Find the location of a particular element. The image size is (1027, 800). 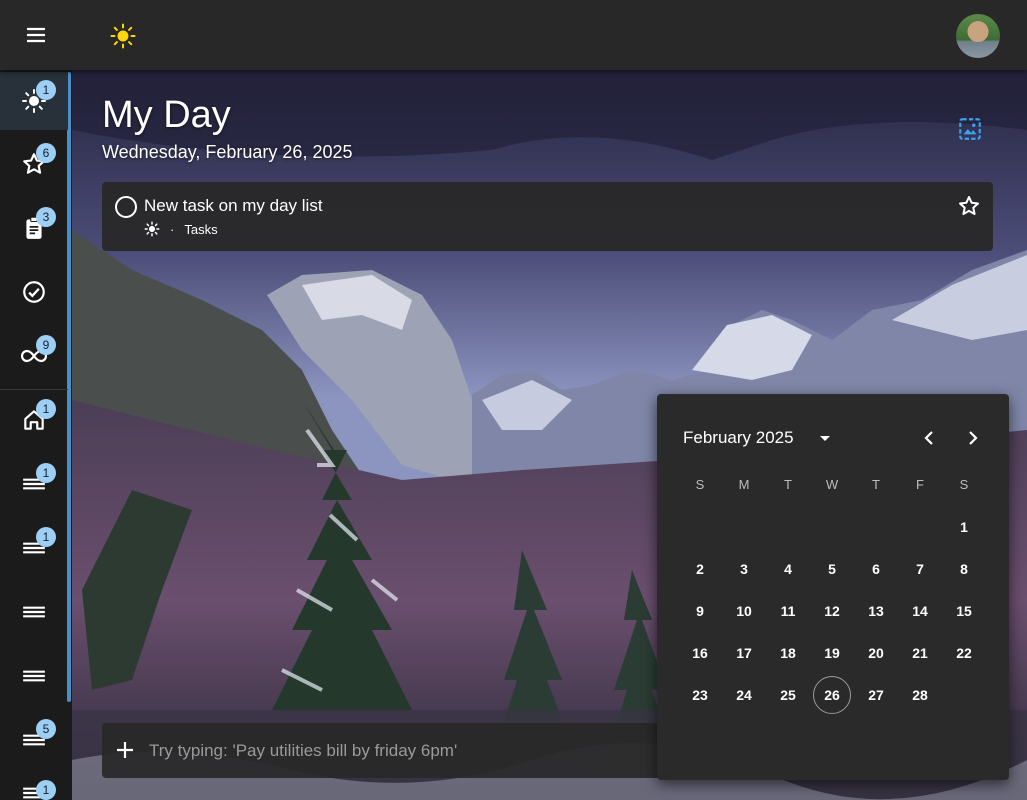

sidebar-item-all: 9 is located at coordinates (34, 356).